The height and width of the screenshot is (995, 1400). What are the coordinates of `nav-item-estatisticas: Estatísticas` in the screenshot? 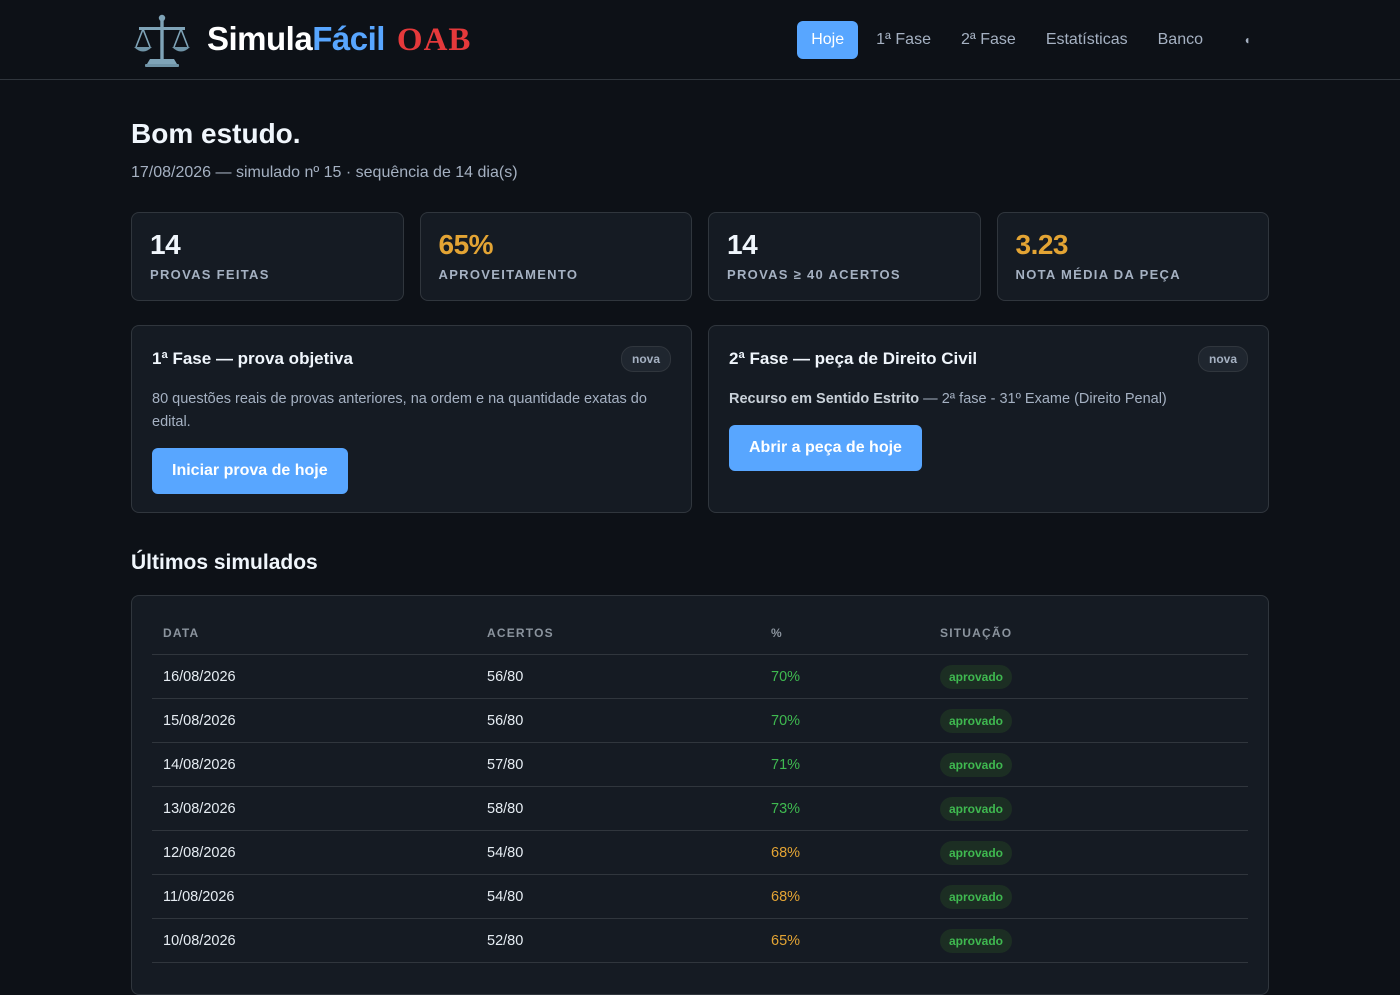 It's located at (1087, 40).